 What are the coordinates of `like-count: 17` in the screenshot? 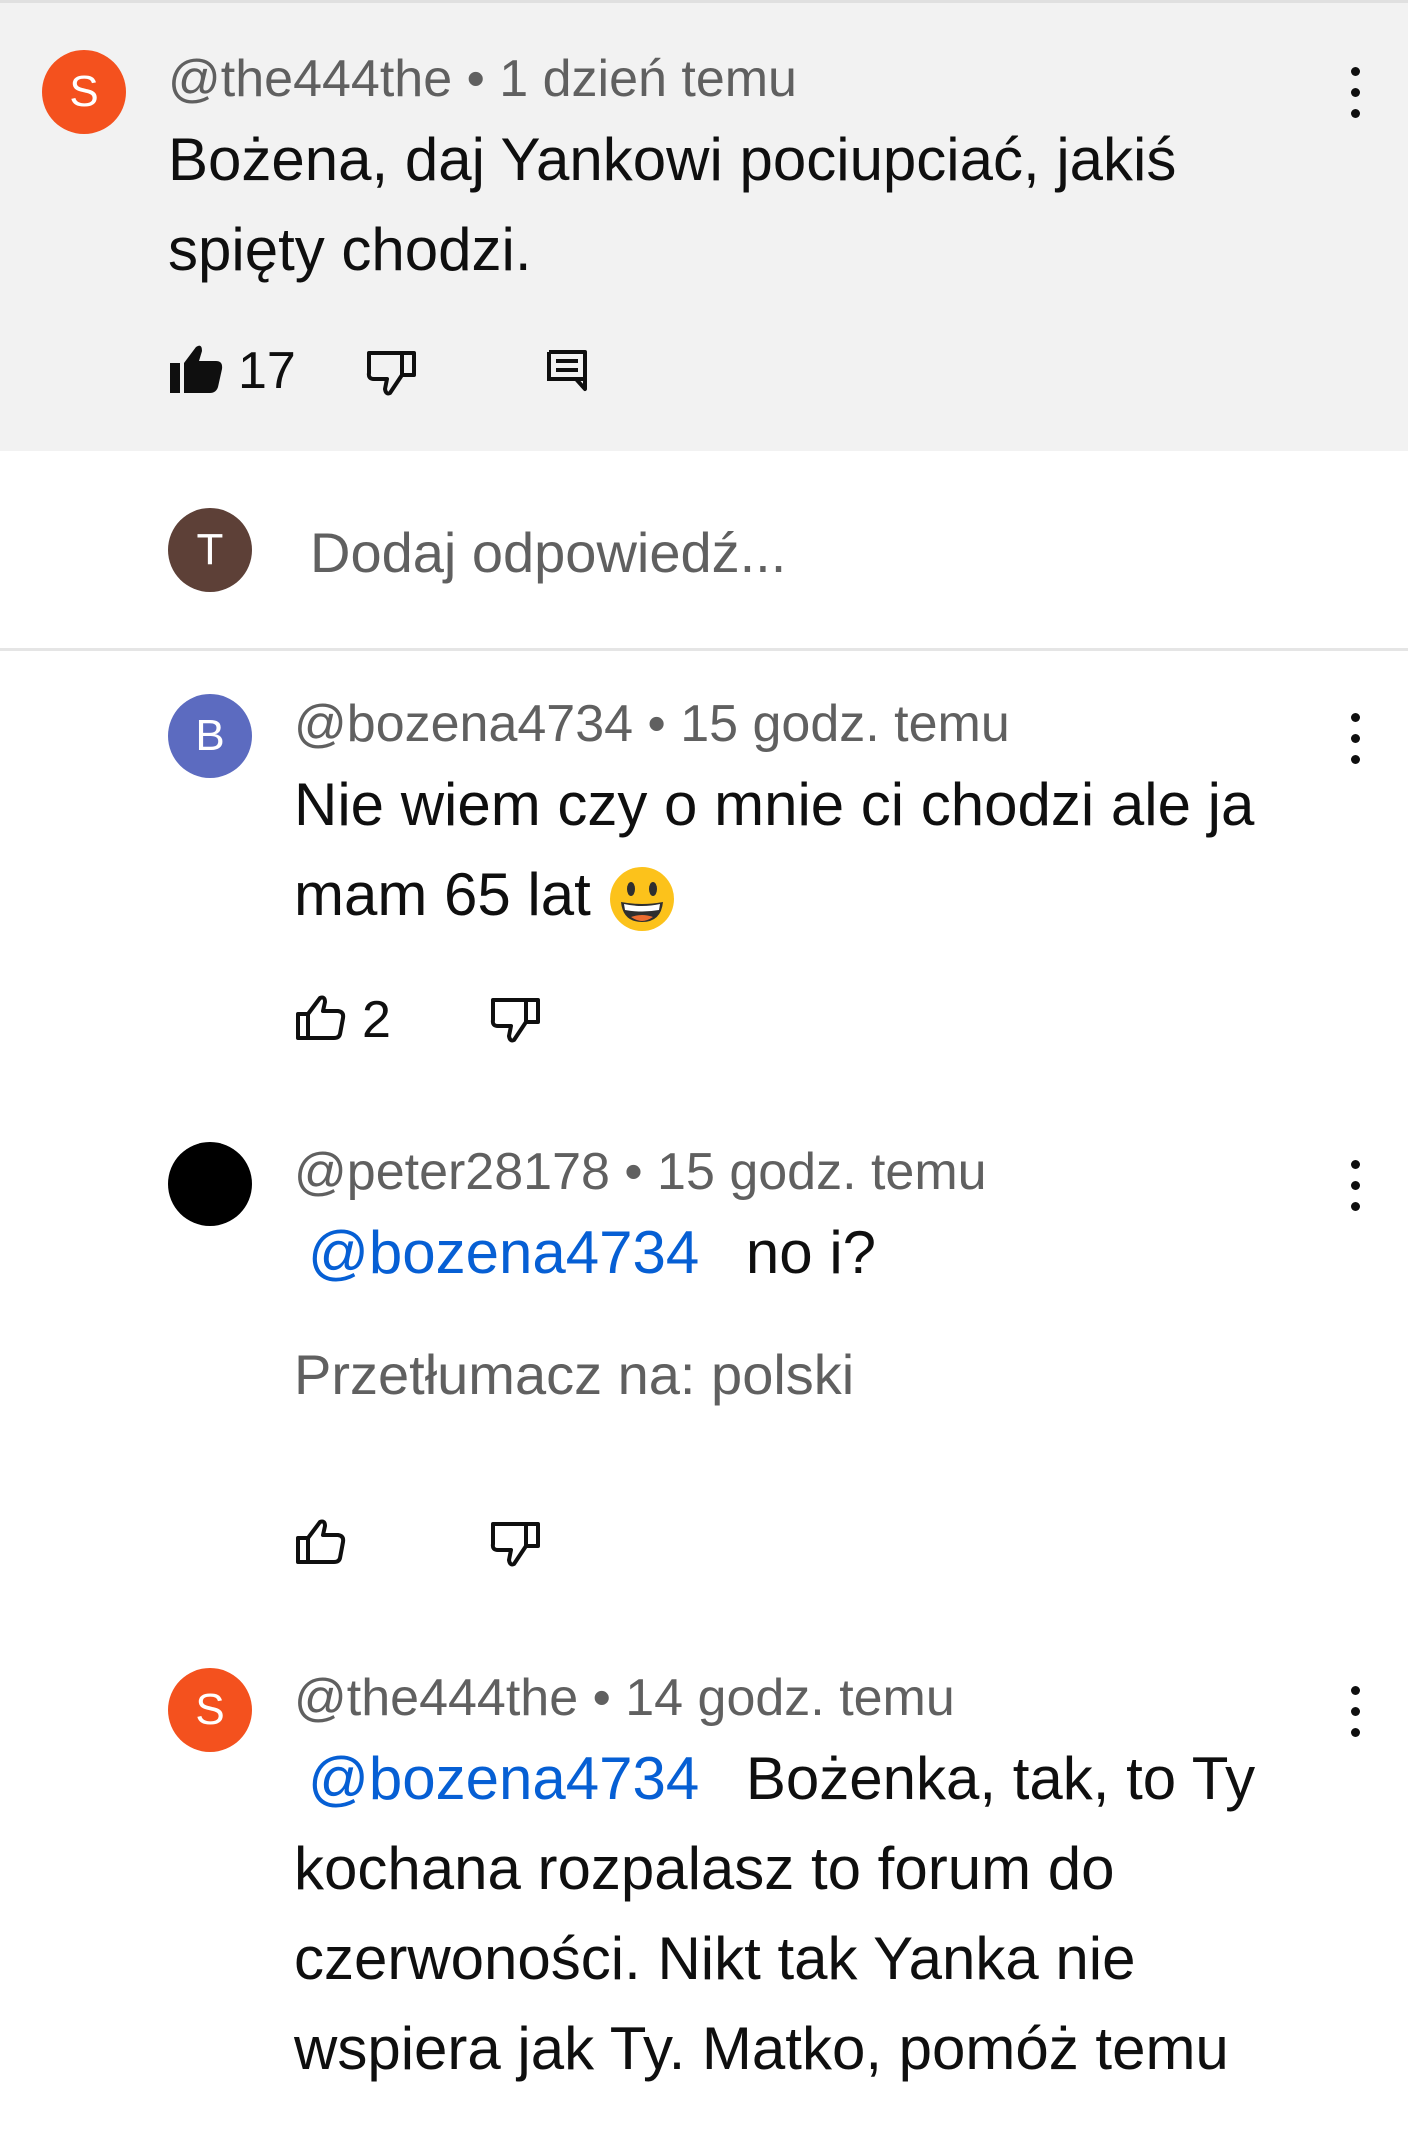 It's located at (267, 371).